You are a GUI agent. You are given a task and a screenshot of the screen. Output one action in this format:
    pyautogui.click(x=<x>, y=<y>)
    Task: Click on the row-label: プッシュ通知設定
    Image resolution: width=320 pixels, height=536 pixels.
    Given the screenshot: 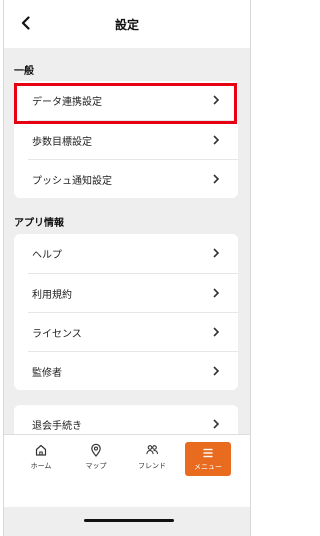 What is the action you would take?
    pyautogui.click(x=72, y=181)
    